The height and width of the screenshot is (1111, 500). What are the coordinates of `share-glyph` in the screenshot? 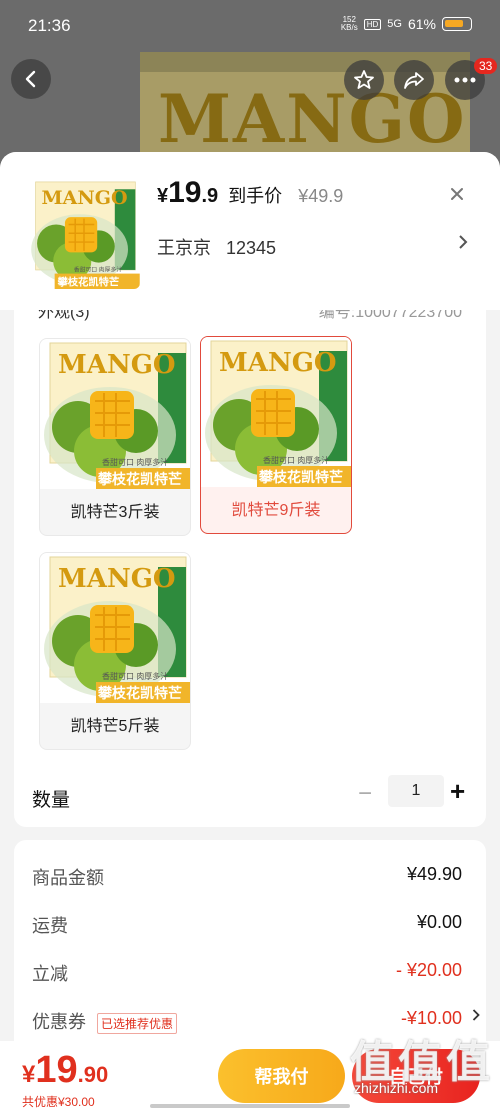 It's located at (414, 80).